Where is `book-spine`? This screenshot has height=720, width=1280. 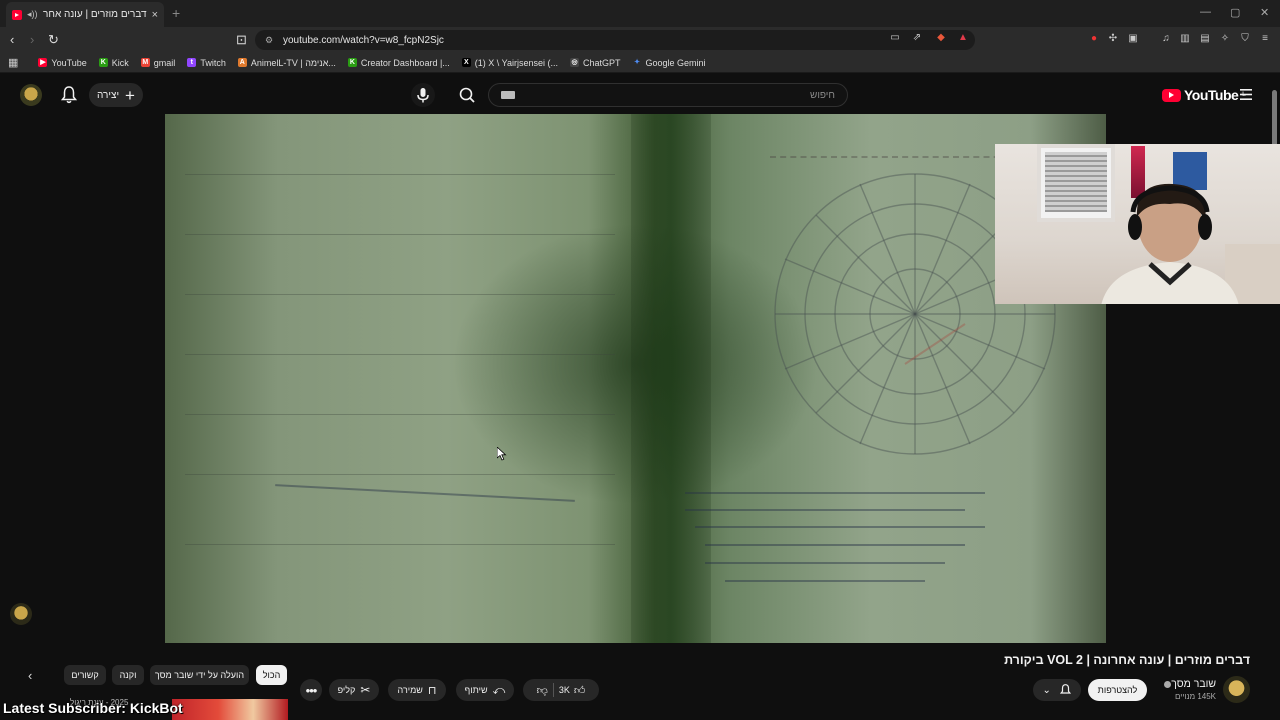 book-spine is located at coordinates (671, 378).